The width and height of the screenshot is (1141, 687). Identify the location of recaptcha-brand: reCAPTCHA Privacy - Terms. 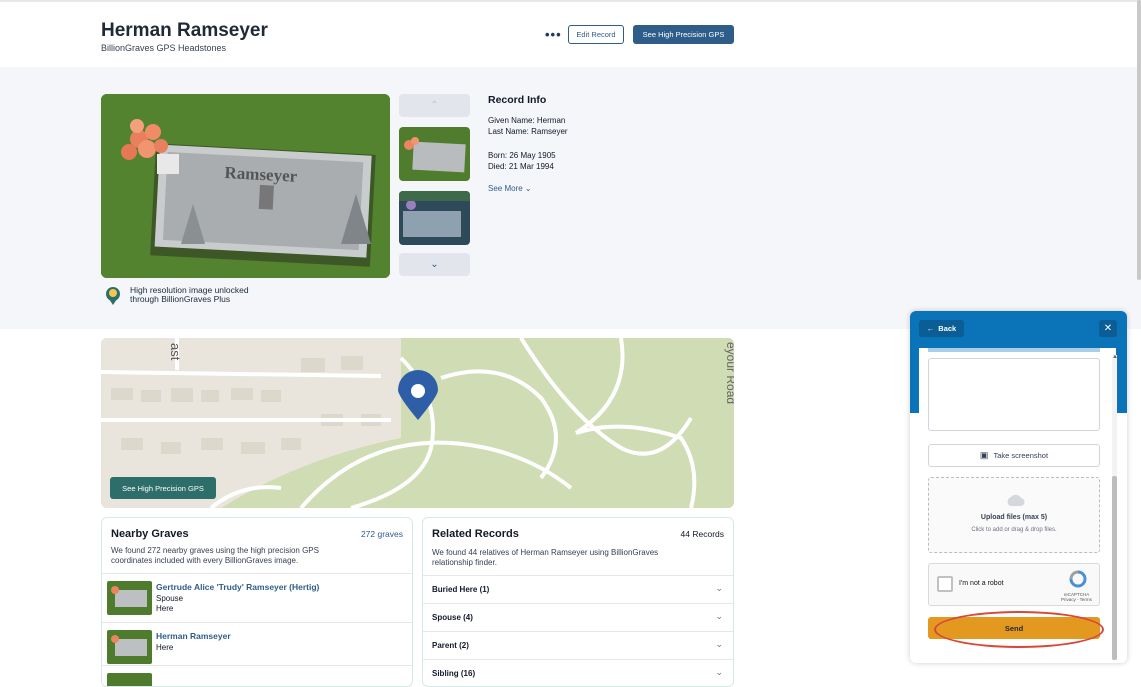
(1076, 597).